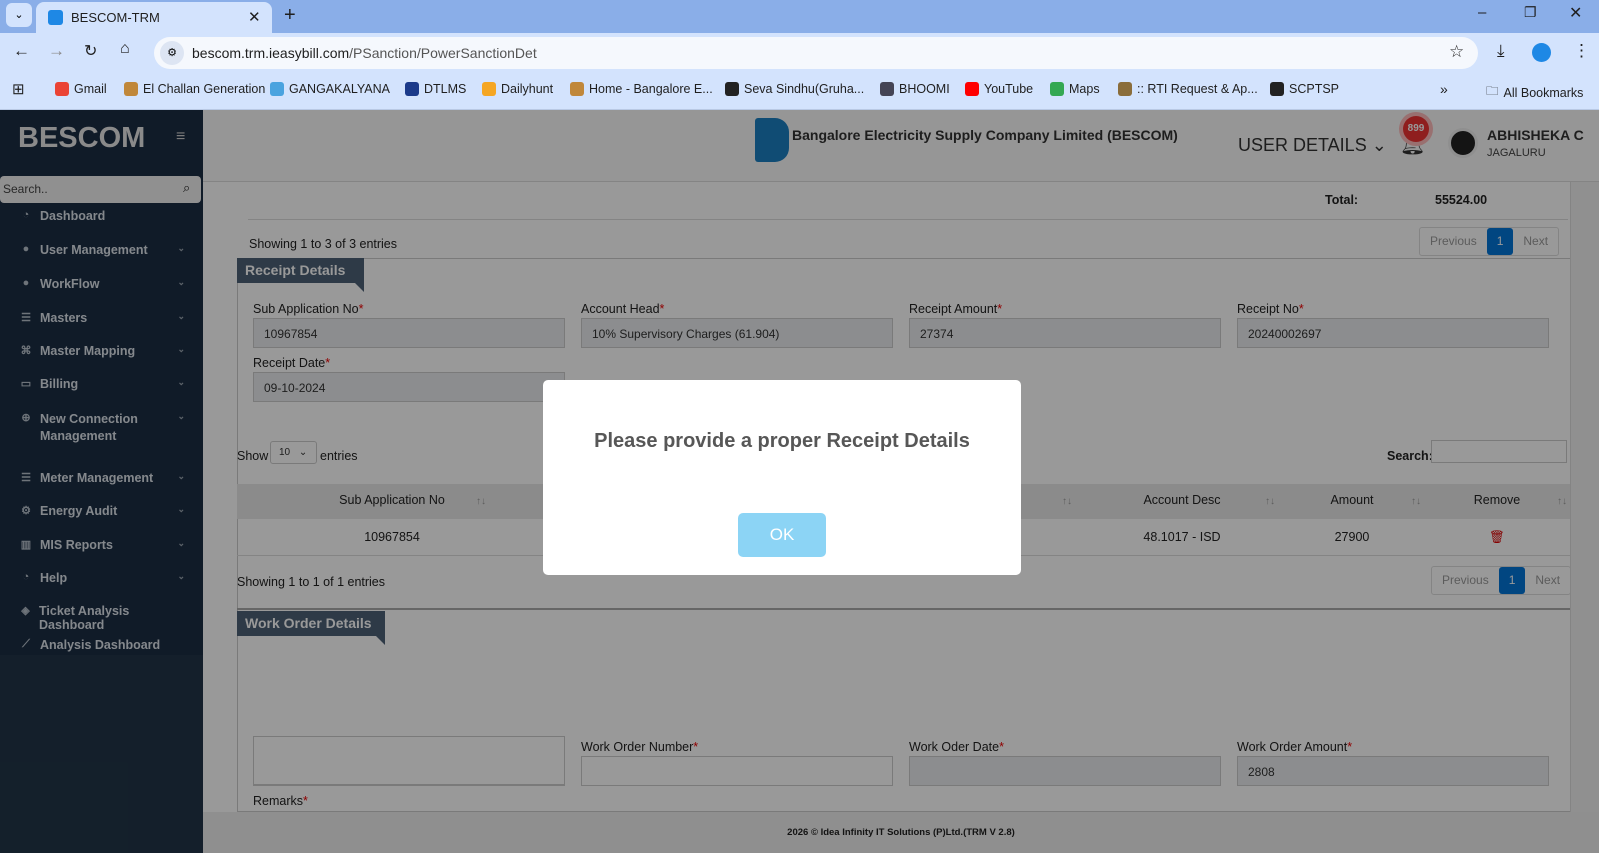 This screenshot has width=1599, height=853. Describe the element at coordinates (1492, 91) in the screenshot. I see `folder-icon: 🗀` at that location.